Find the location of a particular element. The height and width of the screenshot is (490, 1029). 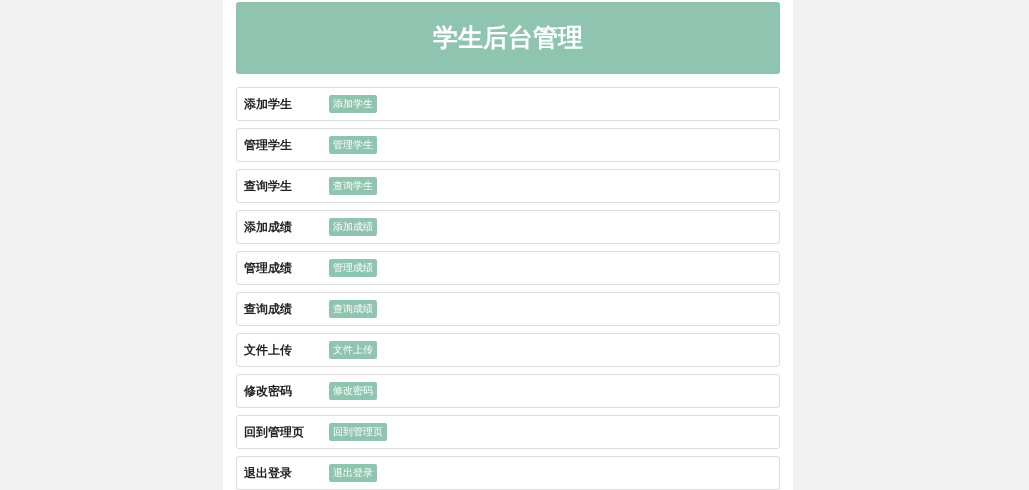

row-label: 添加学生 is located at coordinates (268, 104).